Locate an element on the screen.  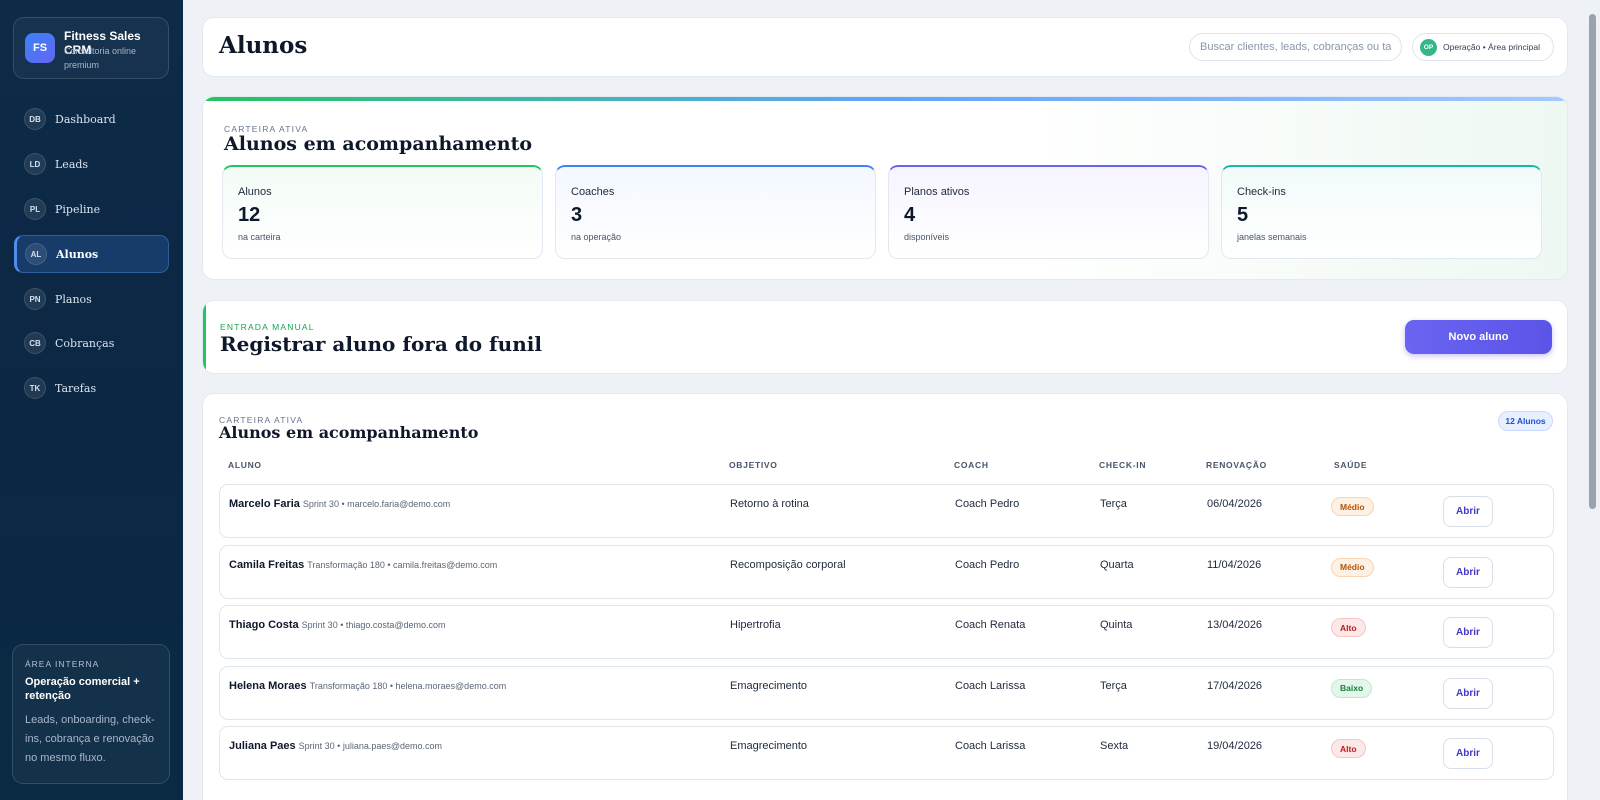
stat-value: 4 is located at coordinates (910, 215).